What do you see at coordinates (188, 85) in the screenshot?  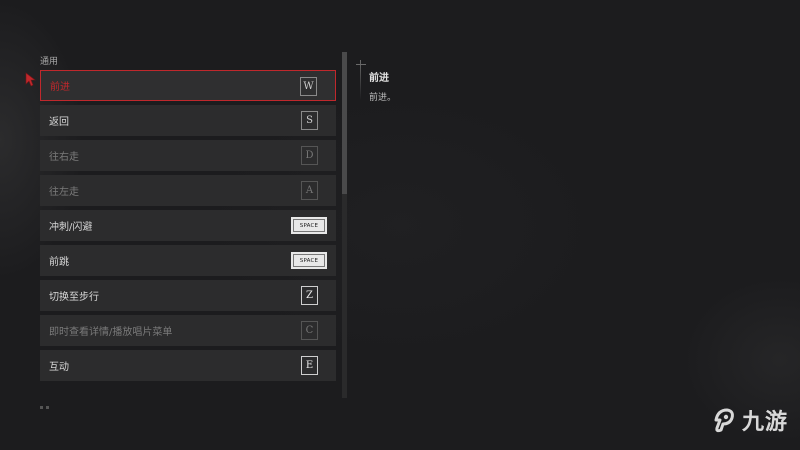 I see `keybinding-row: 前进 W` at bounding box center [188, 85].